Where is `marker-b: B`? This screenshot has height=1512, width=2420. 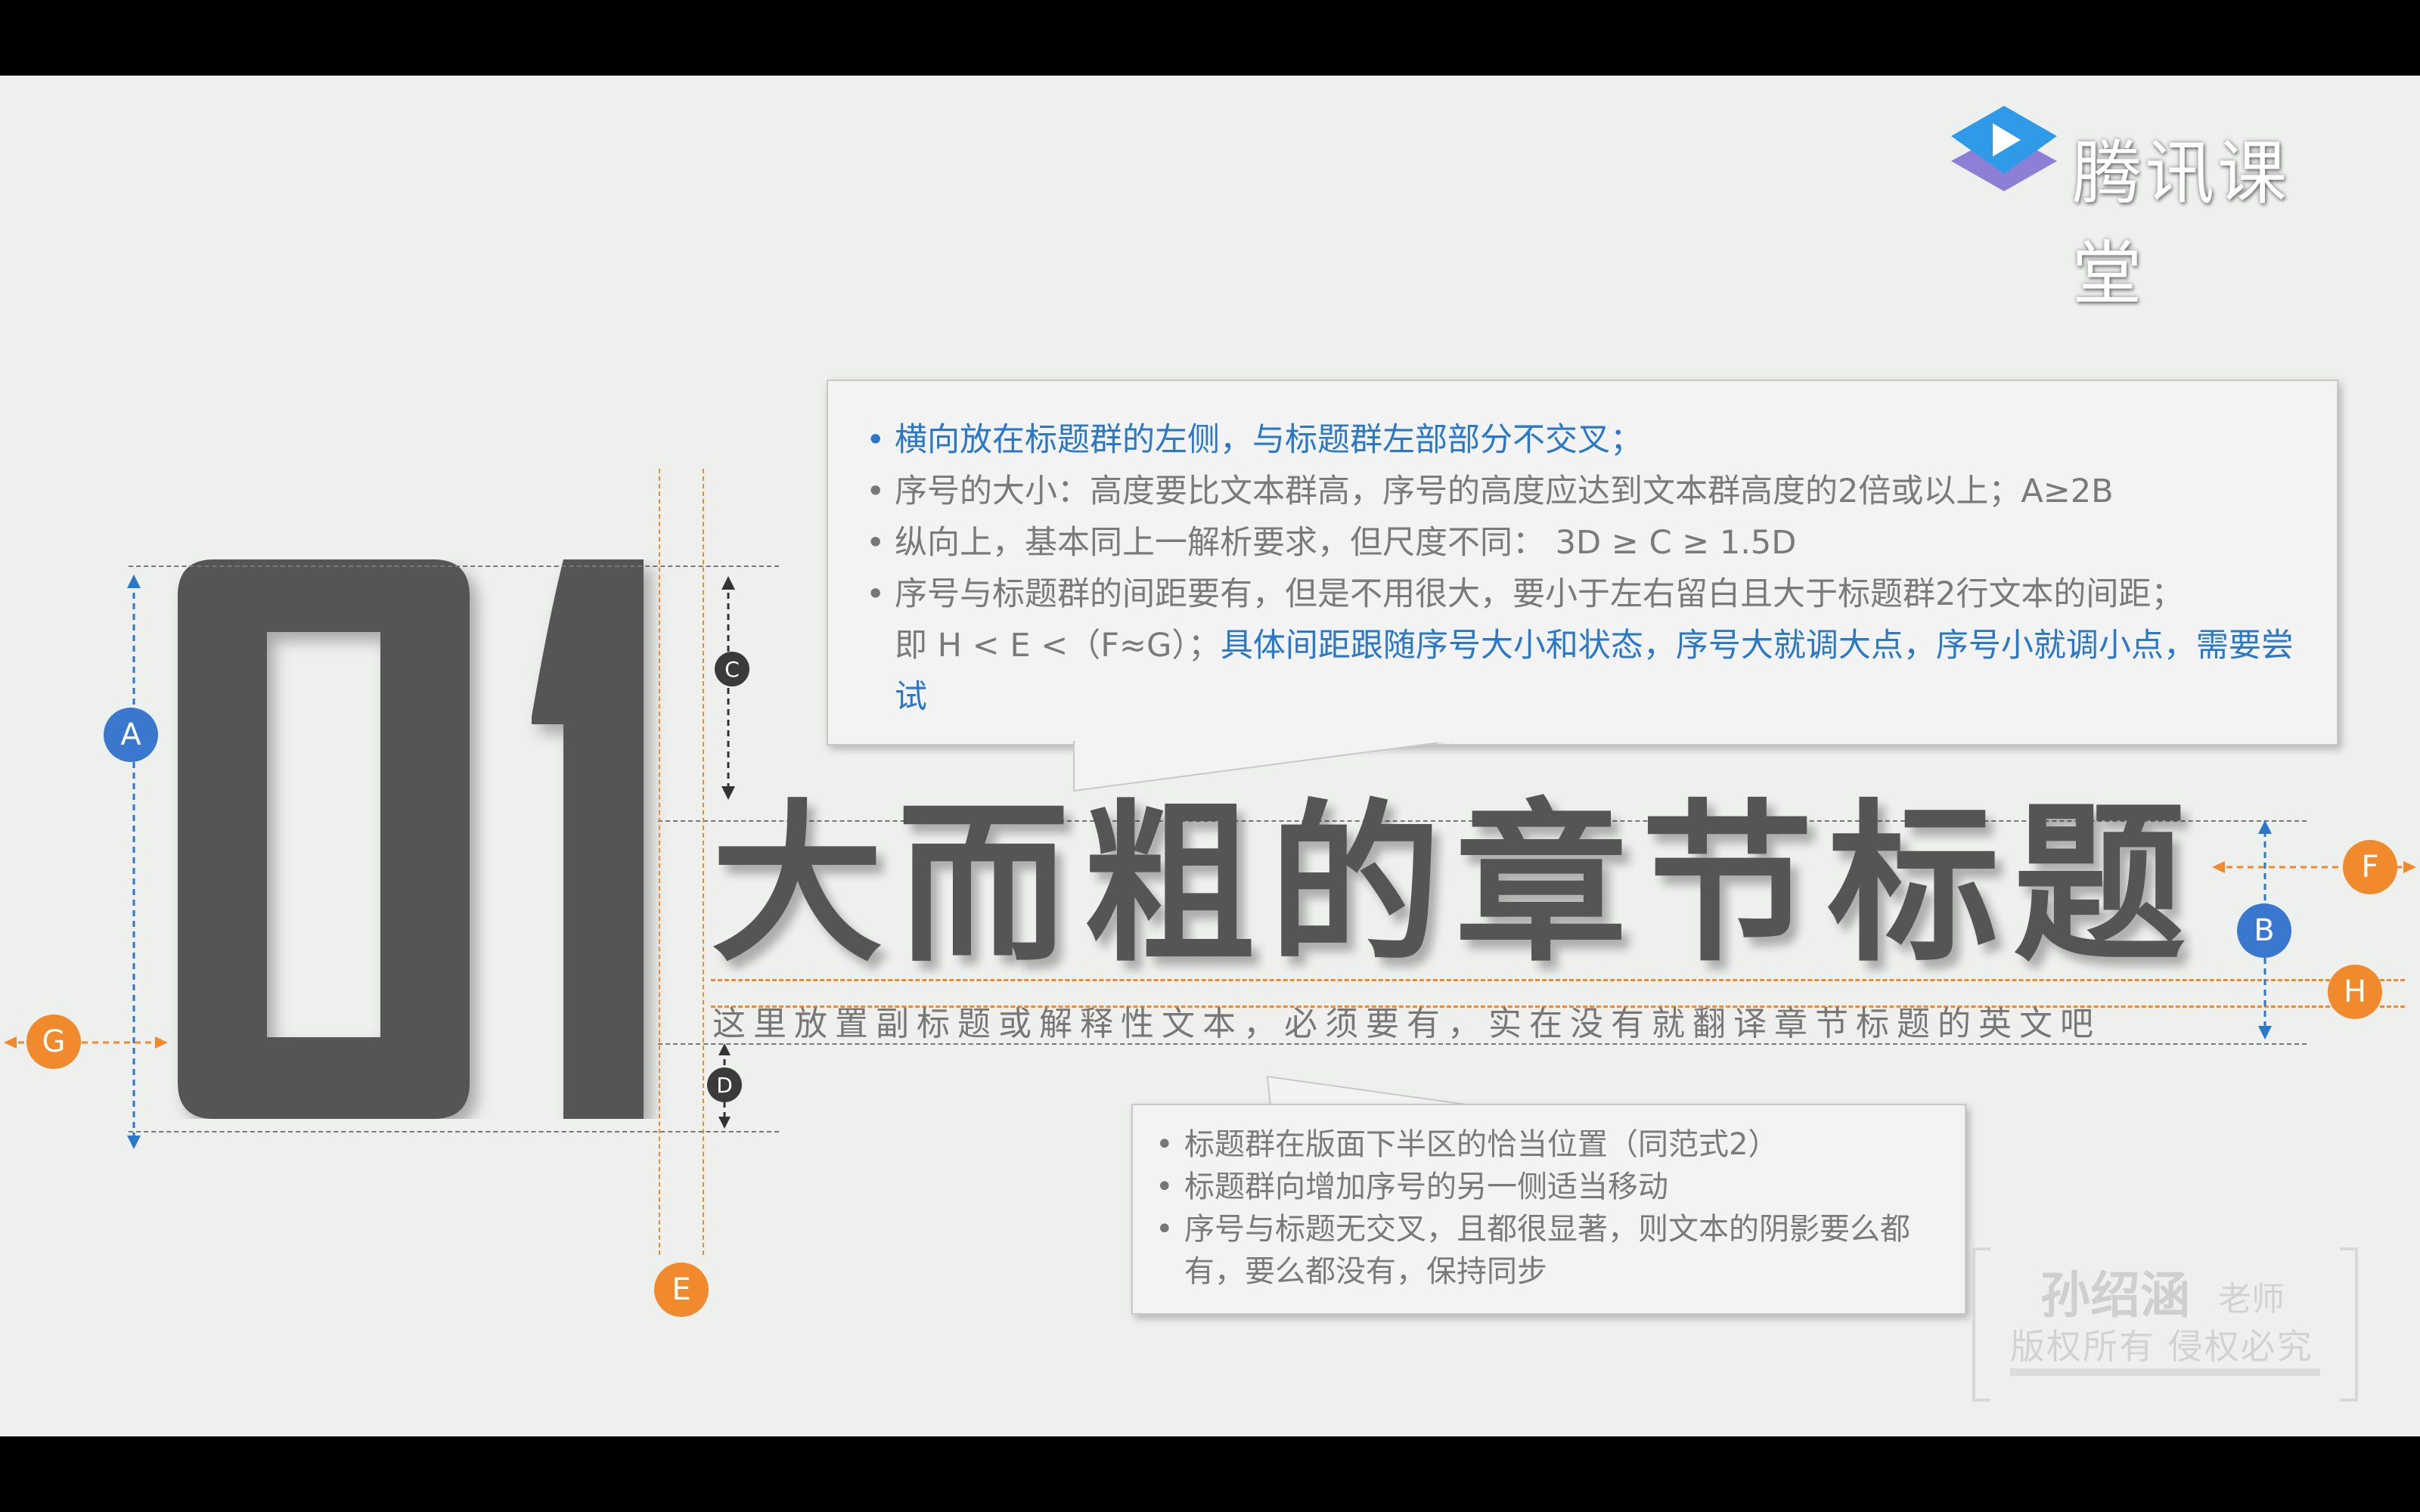 marker-b: B is located at coordinates (2264, 931).